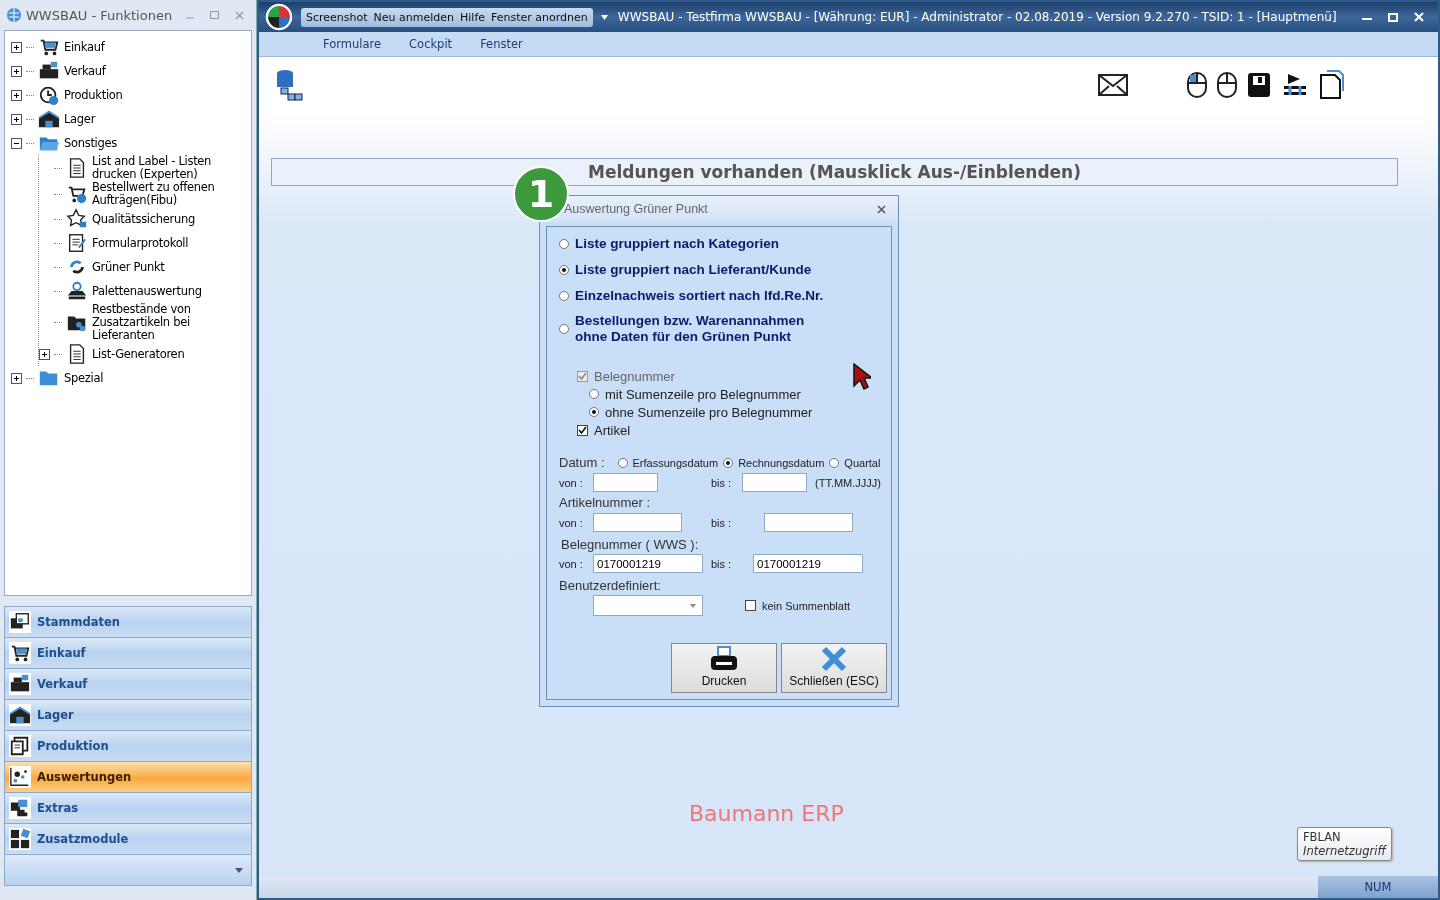 The image size is (1440, 900). What do you see at coordinates (862, 377) in the screenshot?
I see `mouse-cursor-icon` at bounding box center [862, 377].